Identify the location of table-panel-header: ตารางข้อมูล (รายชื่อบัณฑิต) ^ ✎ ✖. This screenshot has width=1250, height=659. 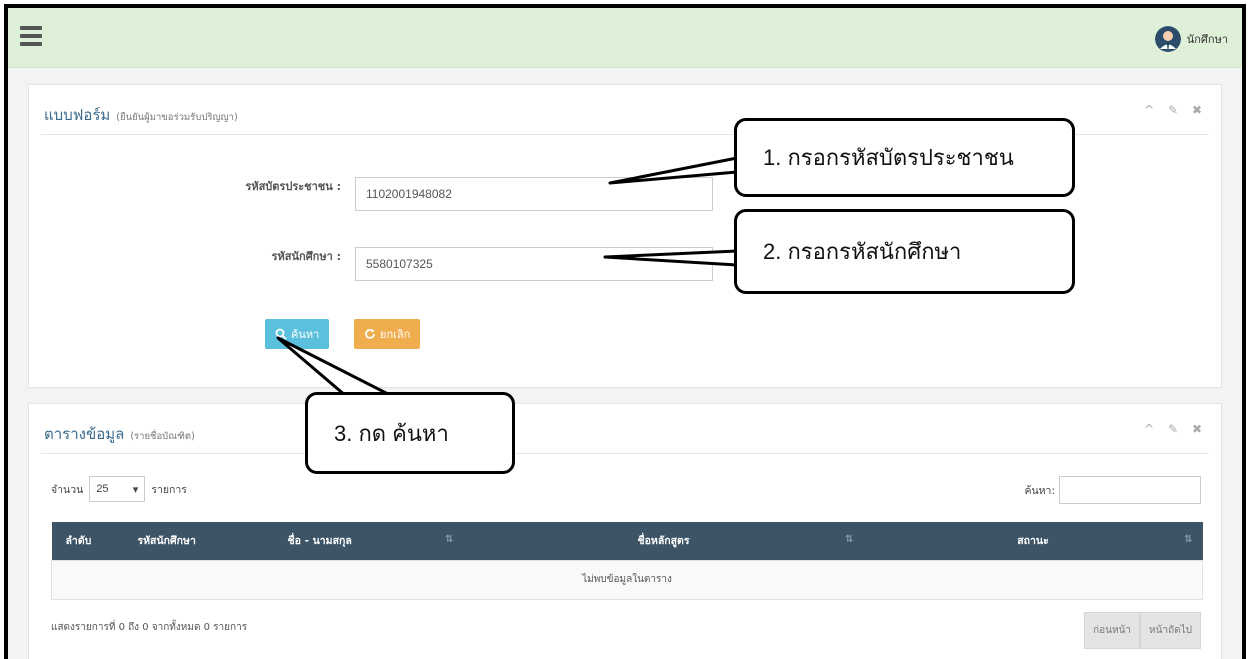
(625, 429).